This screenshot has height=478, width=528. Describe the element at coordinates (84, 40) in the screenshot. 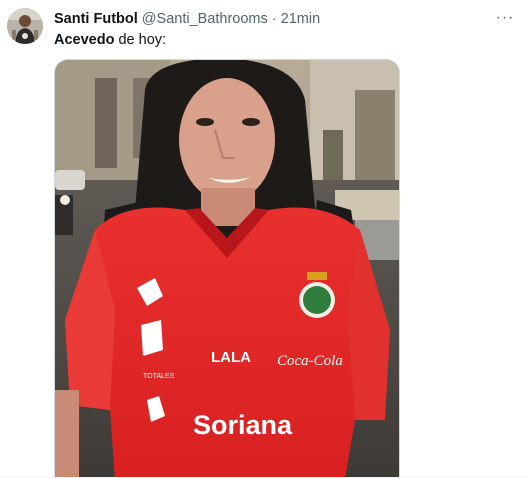

I see `tweet-text-strong: Acevedo` at that location.